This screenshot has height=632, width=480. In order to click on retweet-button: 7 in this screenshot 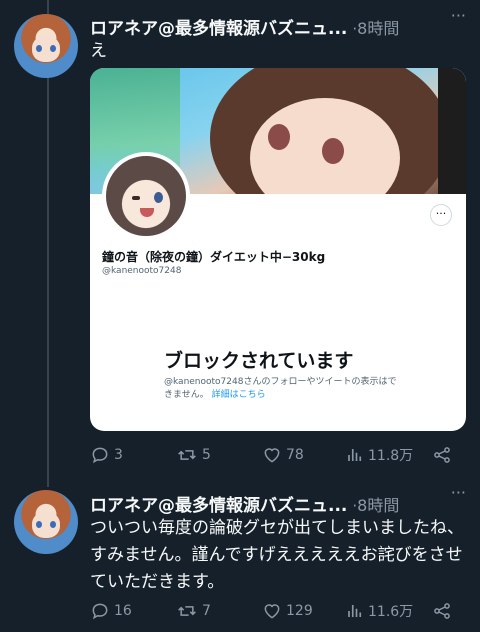, I will do `click(193, 611)`.